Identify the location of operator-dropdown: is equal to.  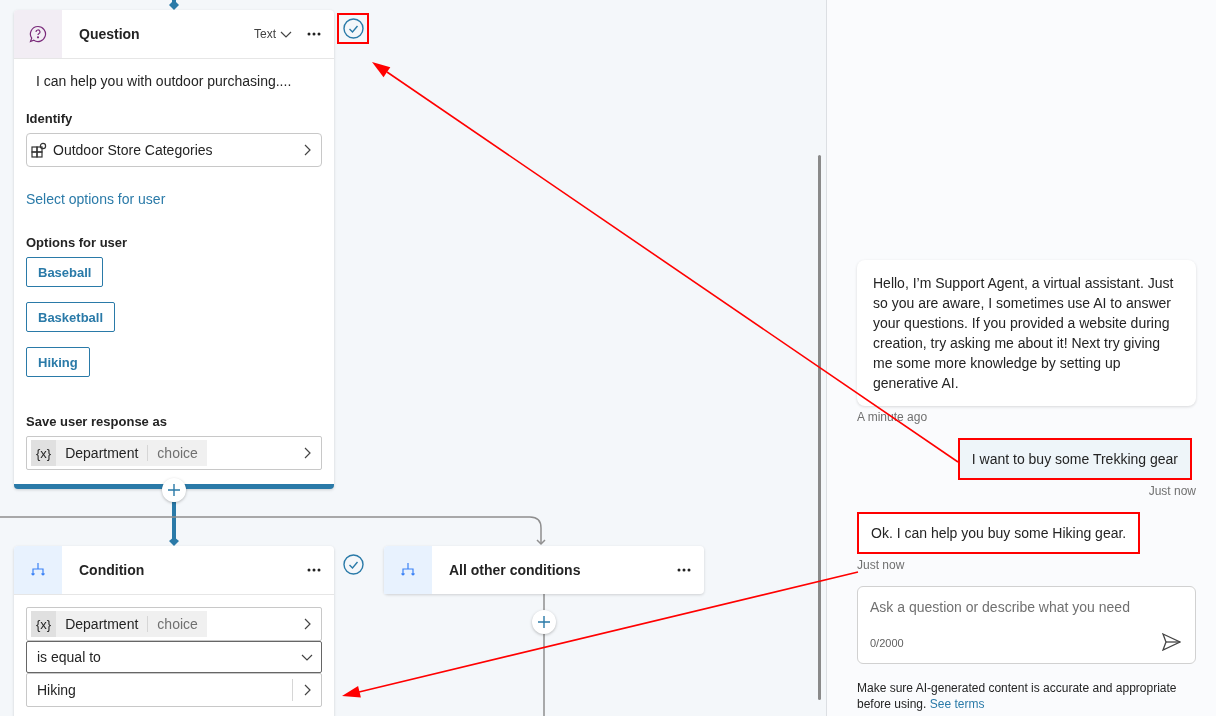
(174, 657).